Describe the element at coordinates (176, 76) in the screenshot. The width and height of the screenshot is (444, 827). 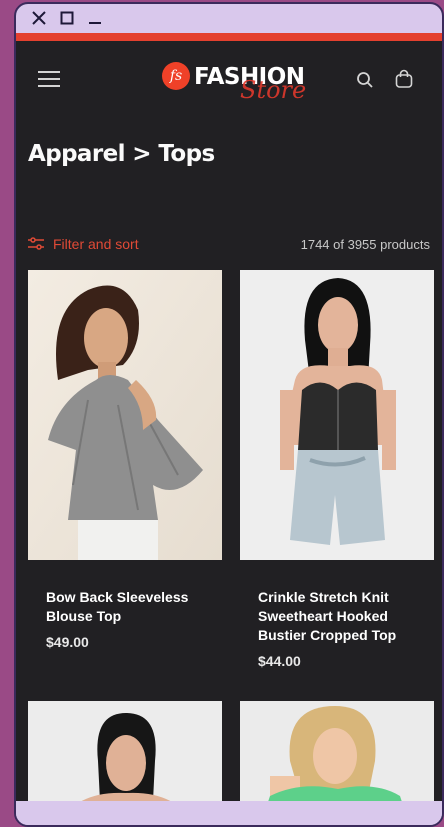
I see `logo-mark: fs` at that location.